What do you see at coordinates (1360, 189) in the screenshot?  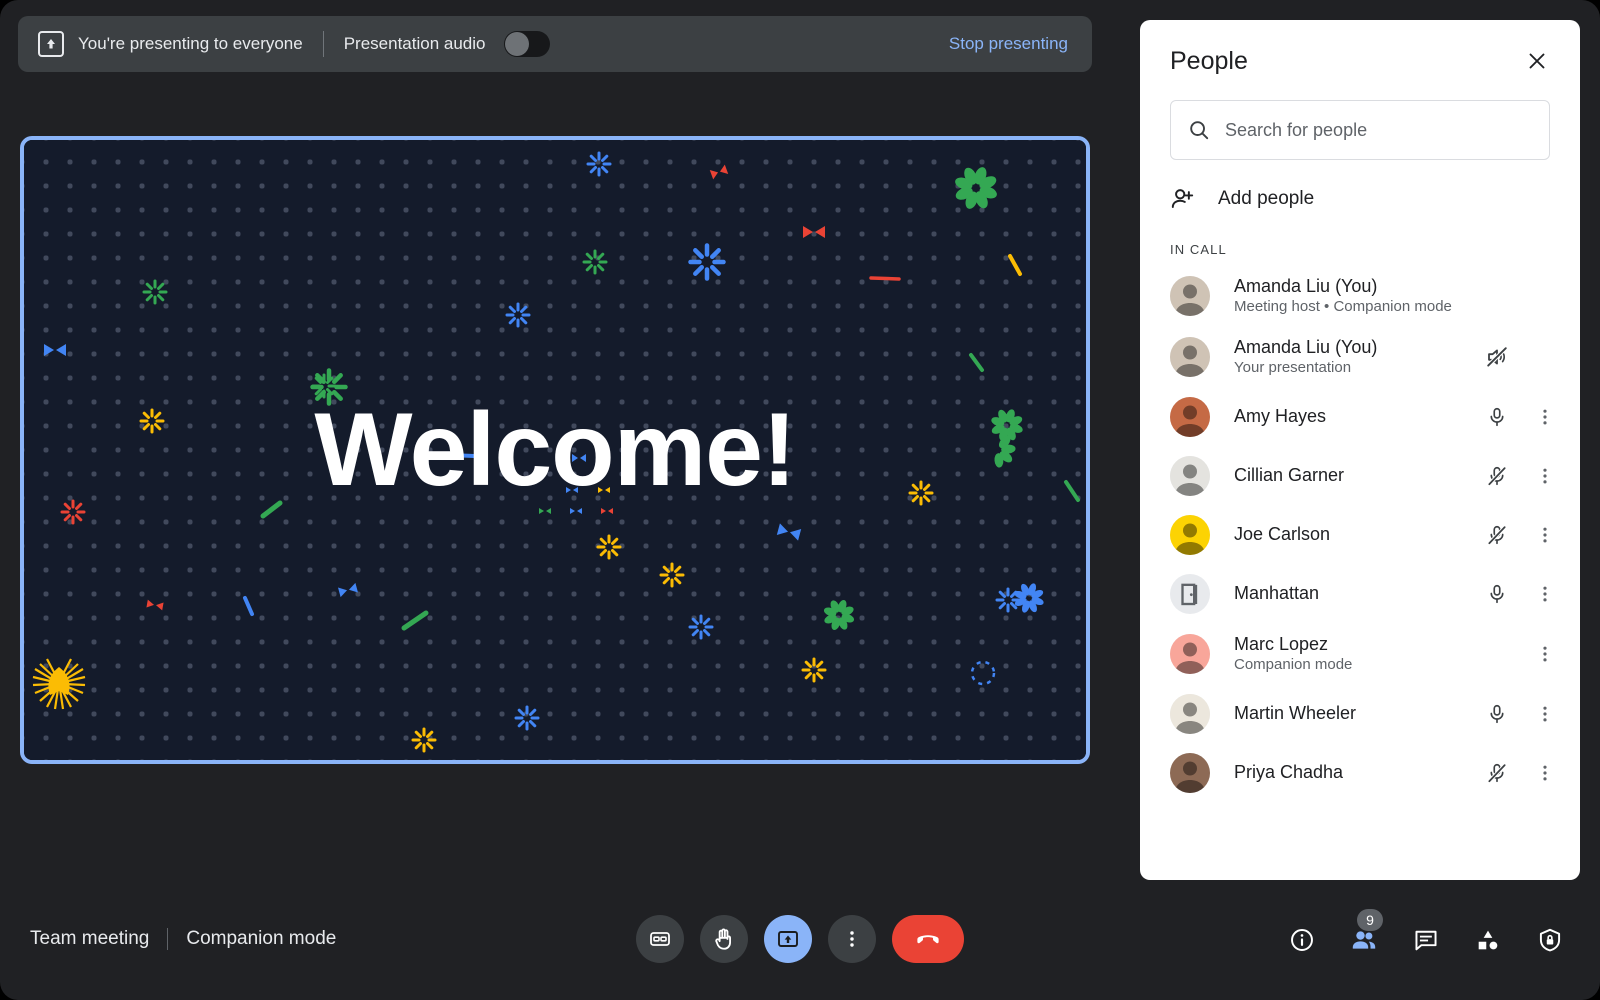 I see `add-people-button: Add people` at bounding box center [1360, 189].